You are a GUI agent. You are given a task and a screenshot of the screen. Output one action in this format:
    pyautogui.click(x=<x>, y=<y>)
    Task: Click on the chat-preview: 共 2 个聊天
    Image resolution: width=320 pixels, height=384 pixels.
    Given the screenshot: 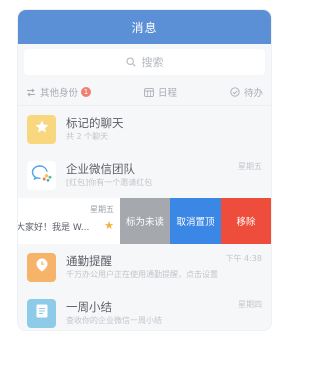 What is the action you would take?
    pyautogui.click(x=87, y=136)
    